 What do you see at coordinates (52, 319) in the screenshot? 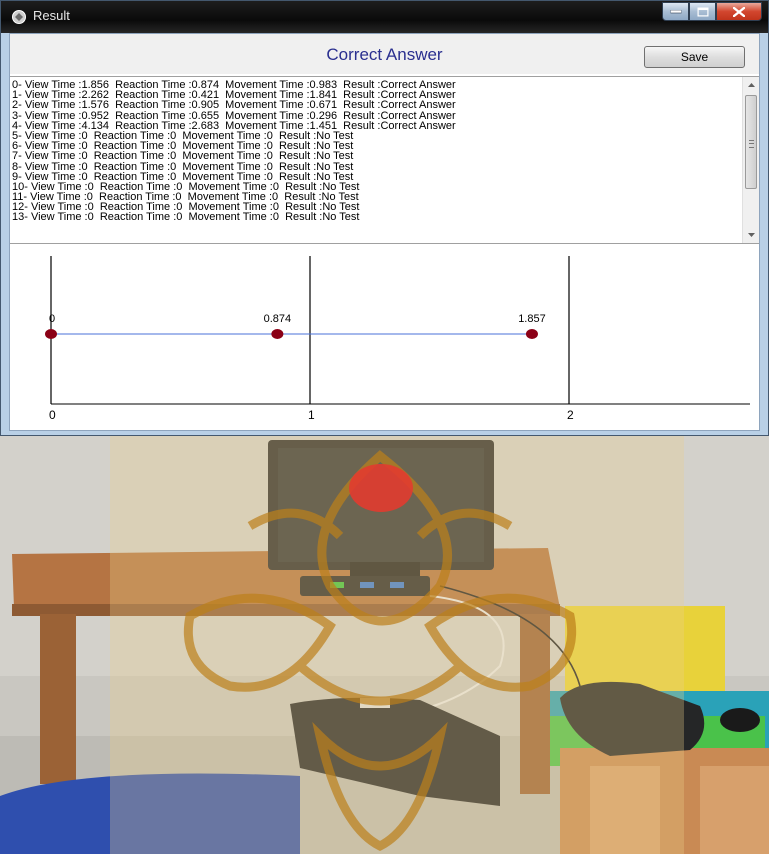
I see `data-label: 0` at bounding box center [52, 319].